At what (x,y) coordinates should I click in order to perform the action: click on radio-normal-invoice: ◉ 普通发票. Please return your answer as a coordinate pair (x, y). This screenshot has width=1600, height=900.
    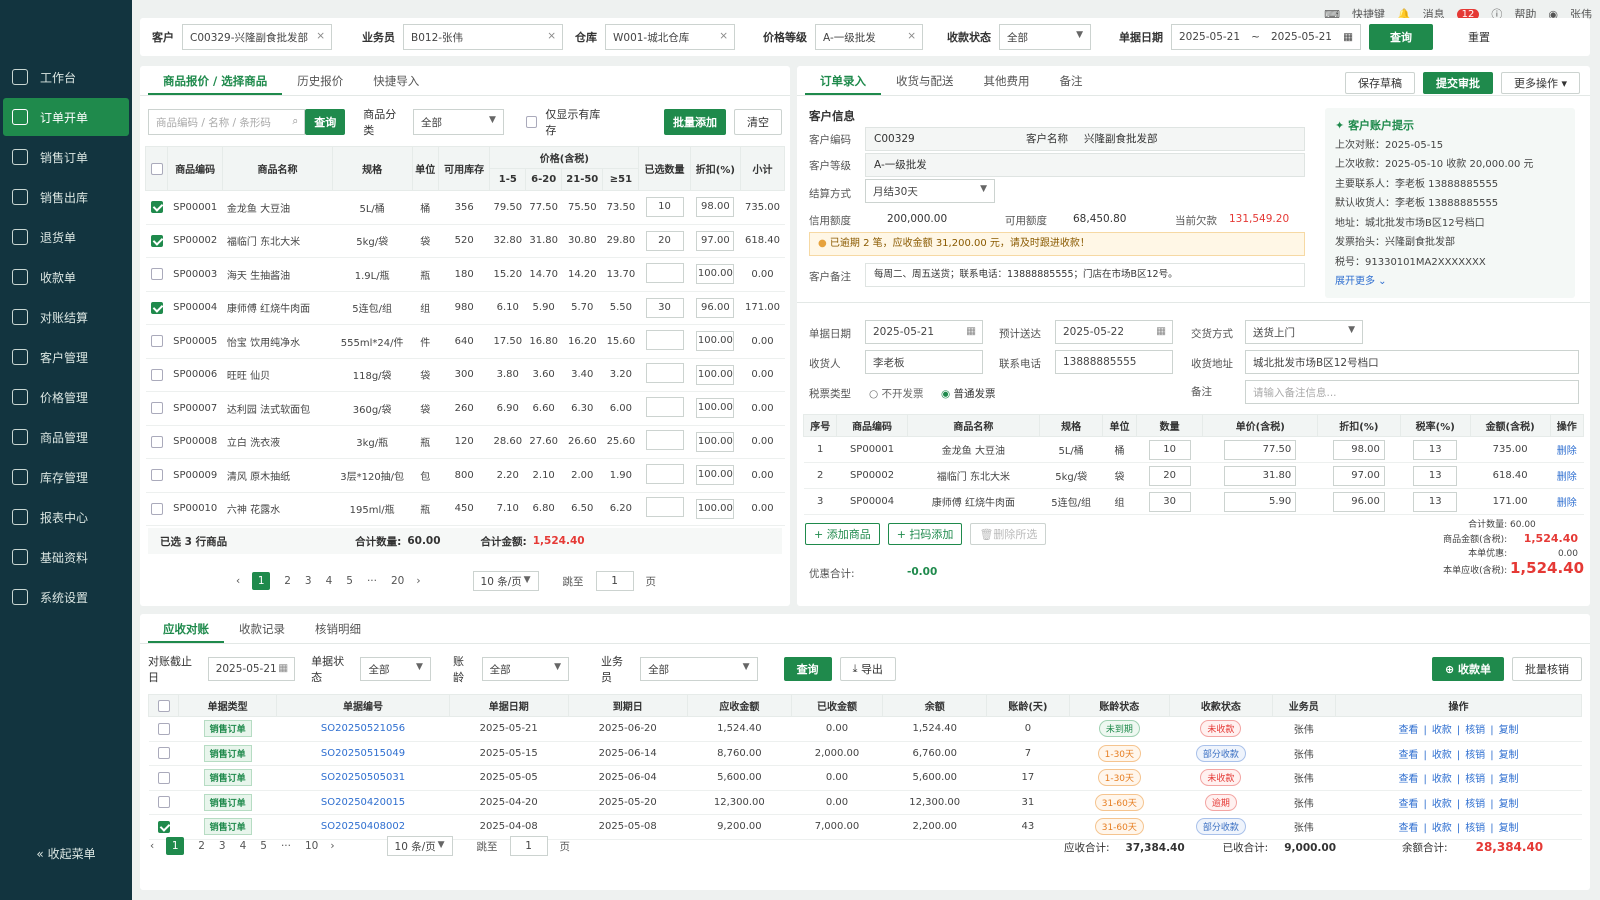
    Looking at the image, I should click on (968, 393).